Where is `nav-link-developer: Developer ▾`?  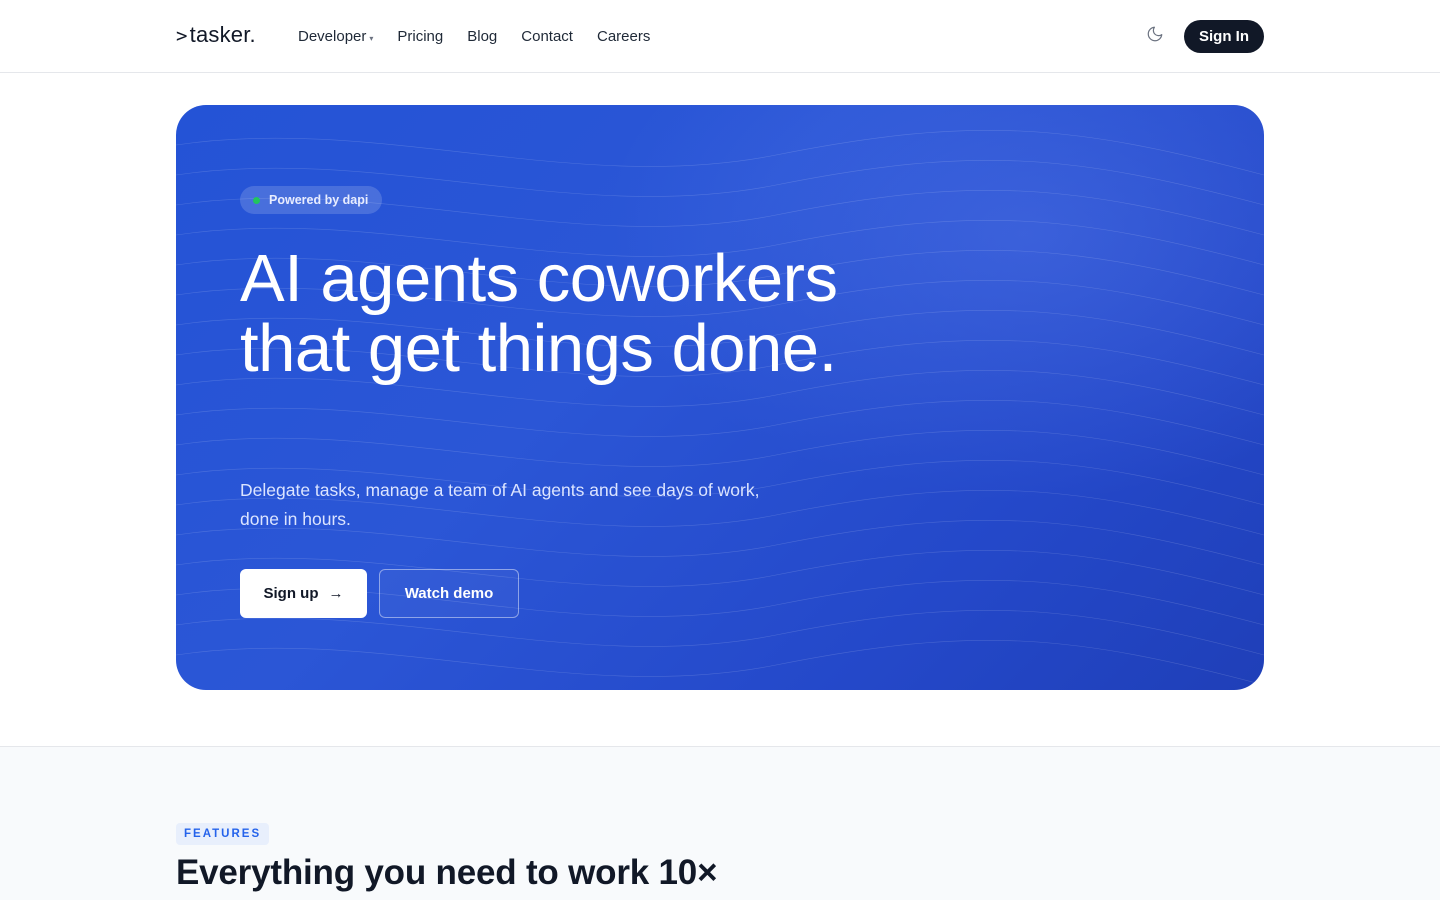
nav-link-developer: Developer ▾ is located at coordinates (335, 36).